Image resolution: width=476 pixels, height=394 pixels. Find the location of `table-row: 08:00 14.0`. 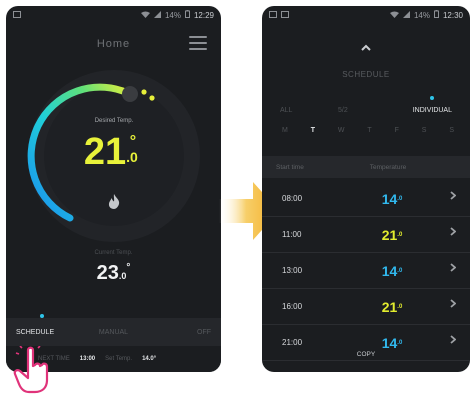

table-row: 08:00 14.0 is located at coordinates (366, 199).